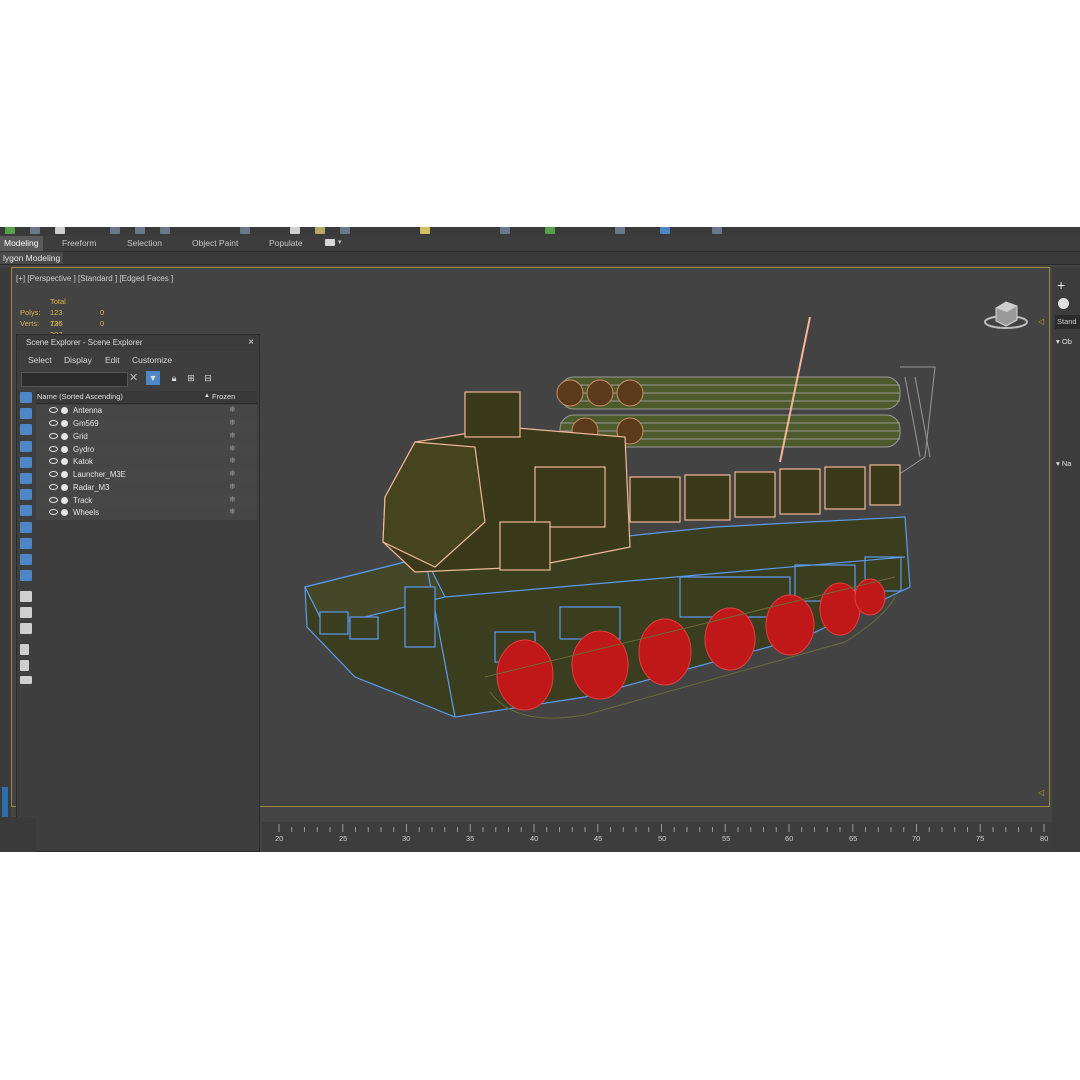 The height and width of the screenshot is (1080, 1080). What do you see at coordinates (146, 488) in the screenshot?
I see `list-item: Radar_M3 ❄` at bounding box center [146, 488].